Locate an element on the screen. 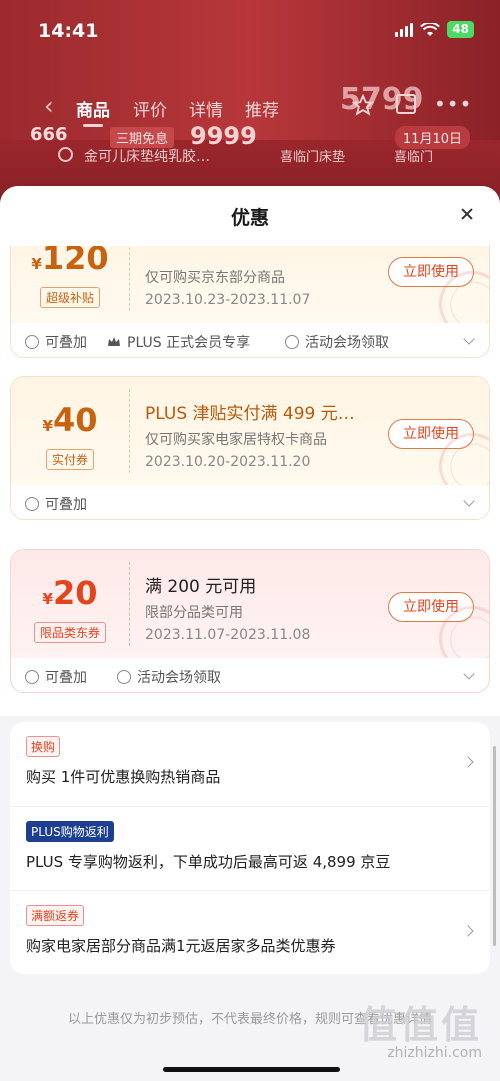  crown-icon is located at coordinates (114, 341).